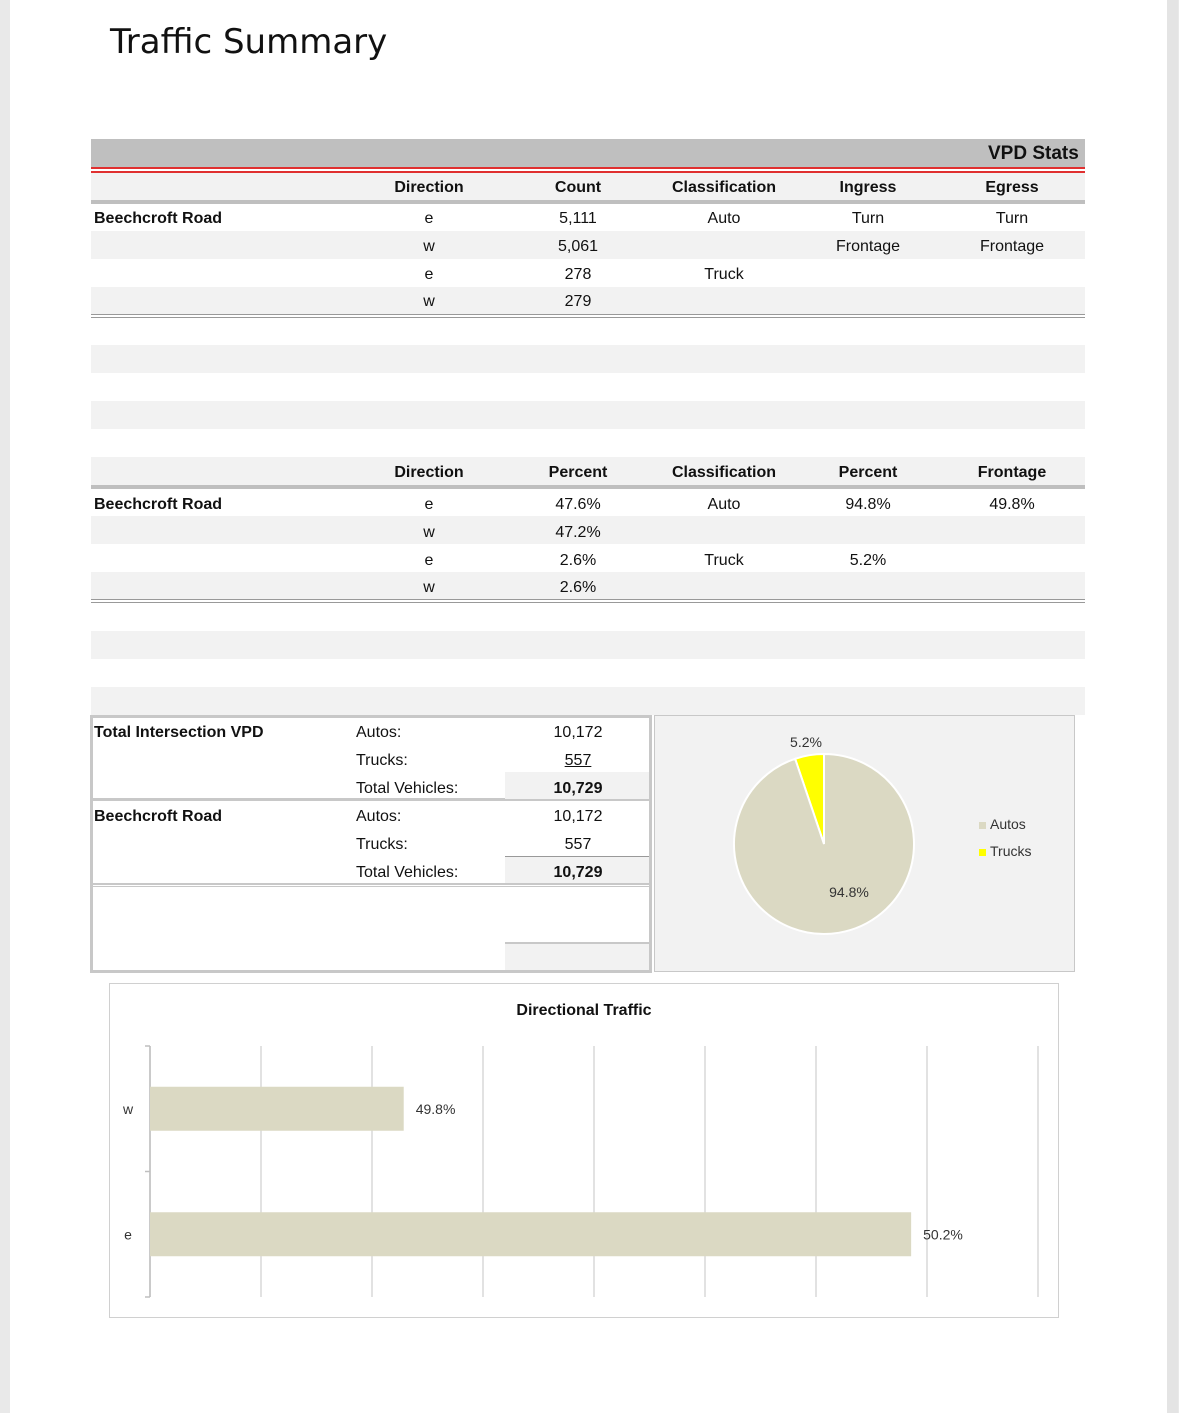  Describe the element at coordinates (580, 1171) in the screenshot. I see `bar-chart-svg: 49.8% w 50.2% e` at that location.